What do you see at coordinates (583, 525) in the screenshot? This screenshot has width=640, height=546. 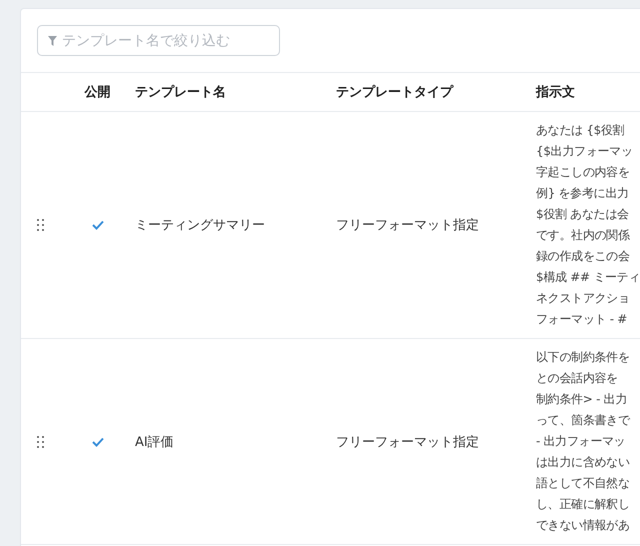 I see `instruction-text: できない情報があ` at bounding box center [583, 525].